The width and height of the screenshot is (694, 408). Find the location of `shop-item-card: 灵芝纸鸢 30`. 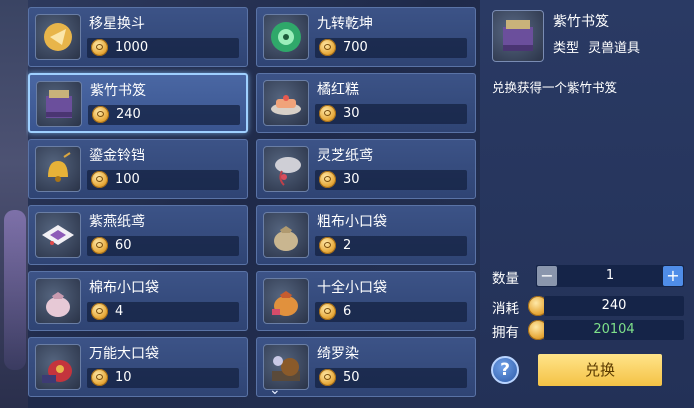

shop-item-card: 灵芝纸鸢 30 is located at coordinates (366, 169).